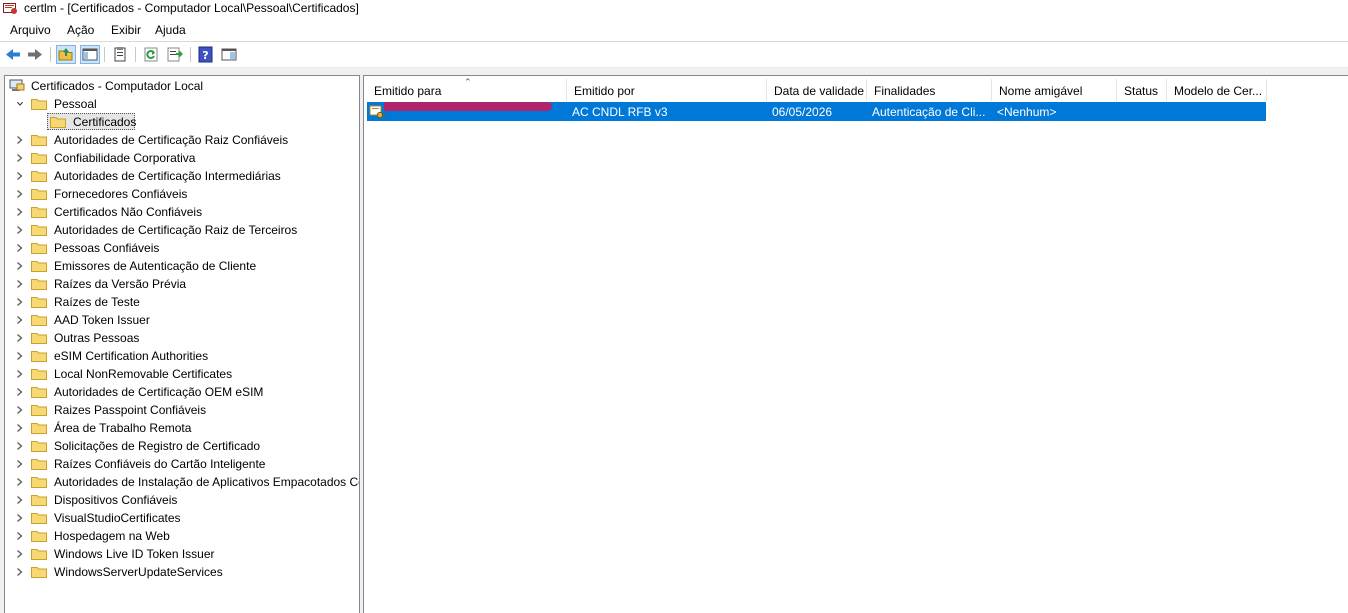 The height and width of the screenshot is (613, 1348). Describe the element at coordinates (929, 90) in the screenshot. I see `column-header-finalidades: Finalidades` at that location.